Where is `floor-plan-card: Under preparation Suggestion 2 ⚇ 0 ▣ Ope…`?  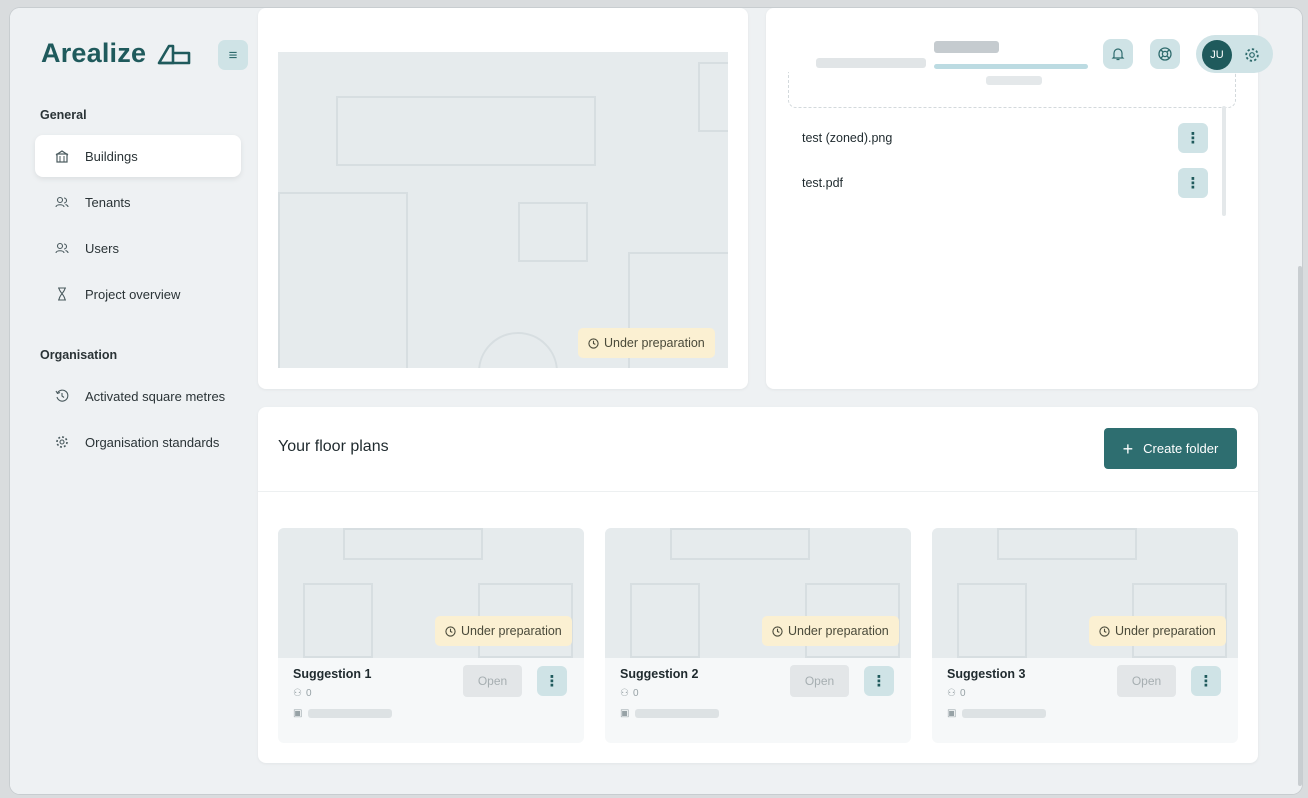 floor-plan-card: Under preparation Suggestion 2 ⚇ 0 ▣ Ope… is located at coordinates (758, 635).